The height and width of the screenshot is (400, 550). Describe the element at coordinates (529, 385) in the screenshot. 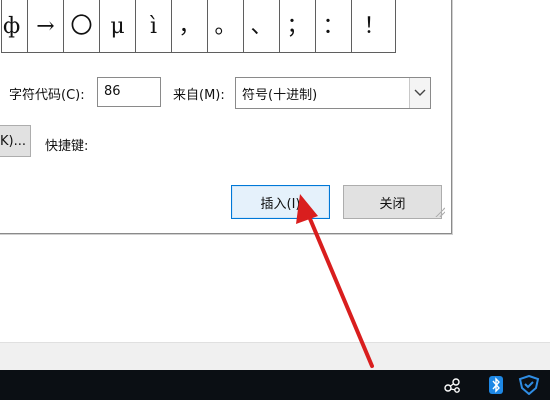

I see `security-shield-icon` at that location.